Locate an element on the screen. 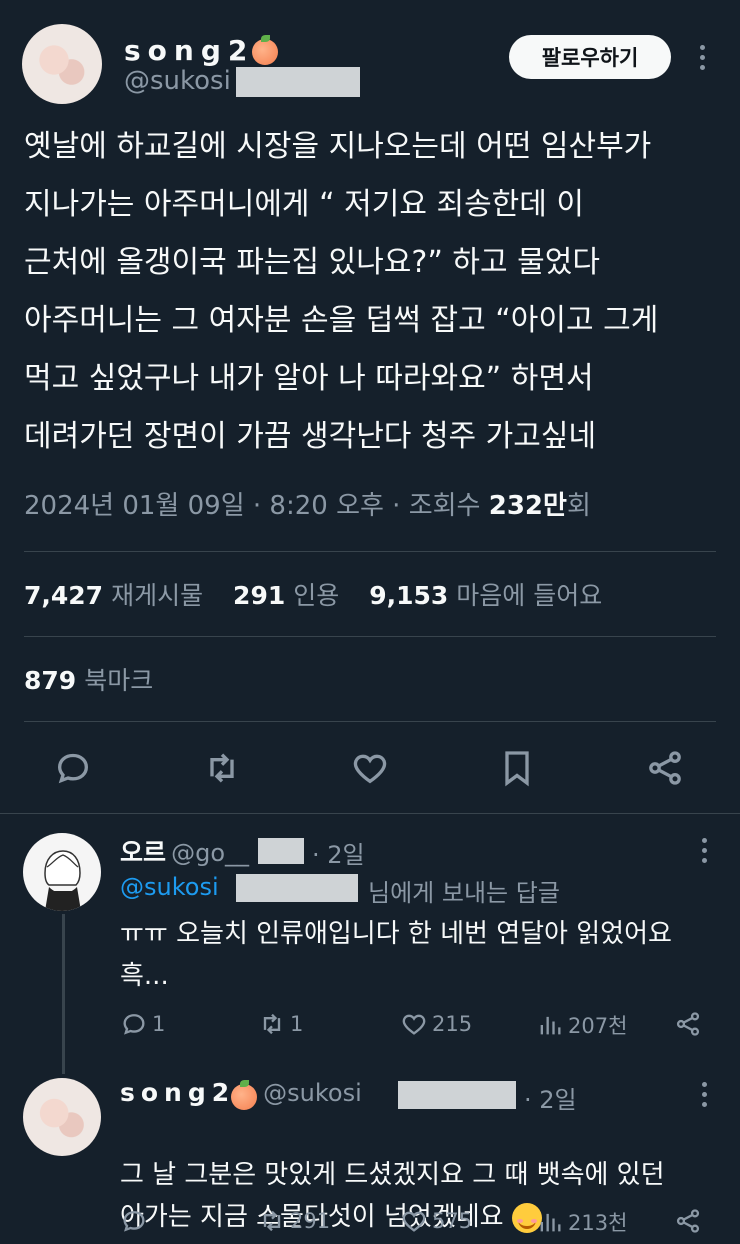  reply1-header: 오르 @go__ is located at coordinates (184, 851).